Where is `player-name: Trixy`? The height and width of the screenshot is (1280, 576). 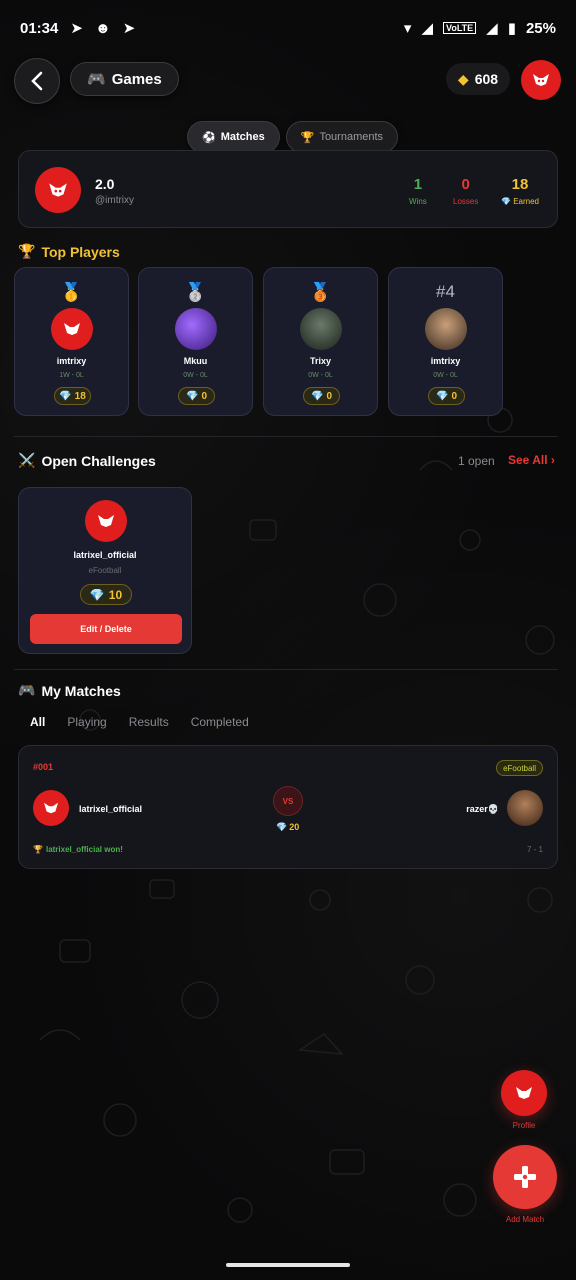 player-name: Trixy is located at coordinates (320, 361).